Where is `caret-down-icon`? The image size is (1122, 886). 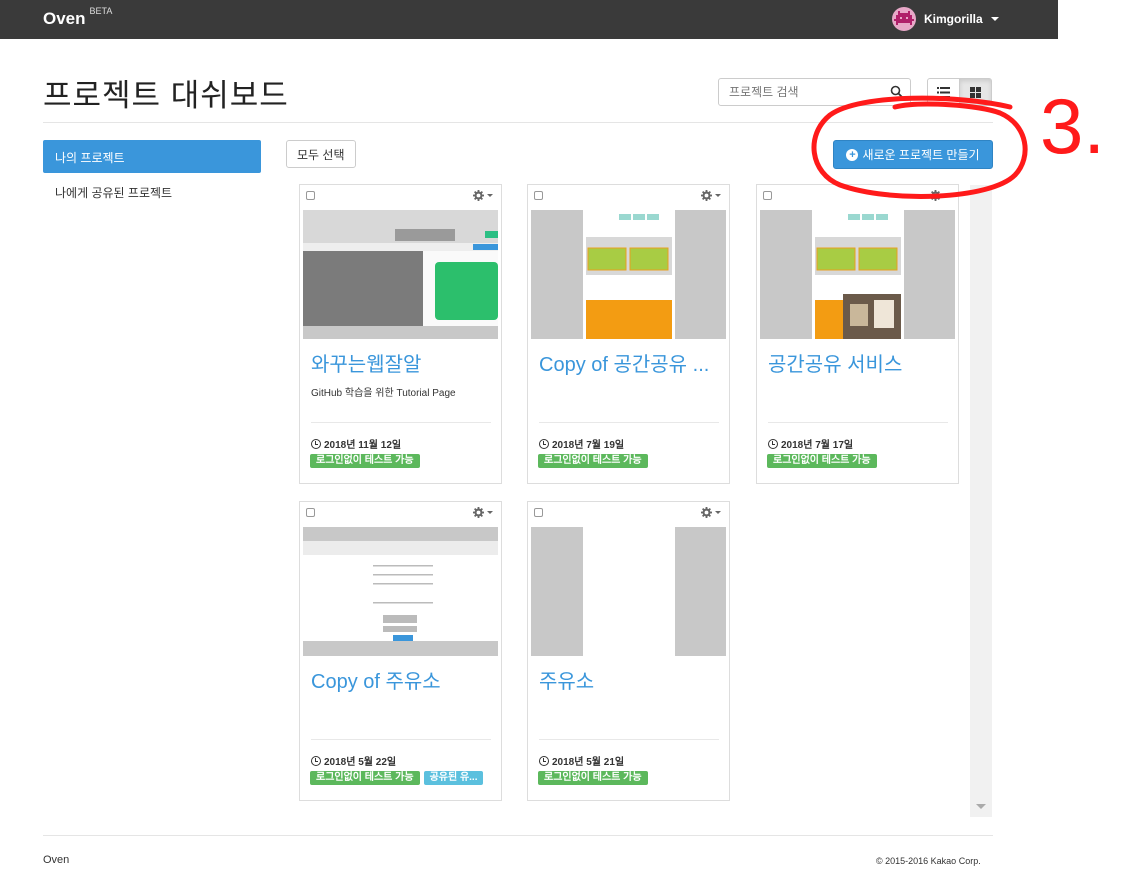
caret-down-icon is located at coordinates (994, 19).